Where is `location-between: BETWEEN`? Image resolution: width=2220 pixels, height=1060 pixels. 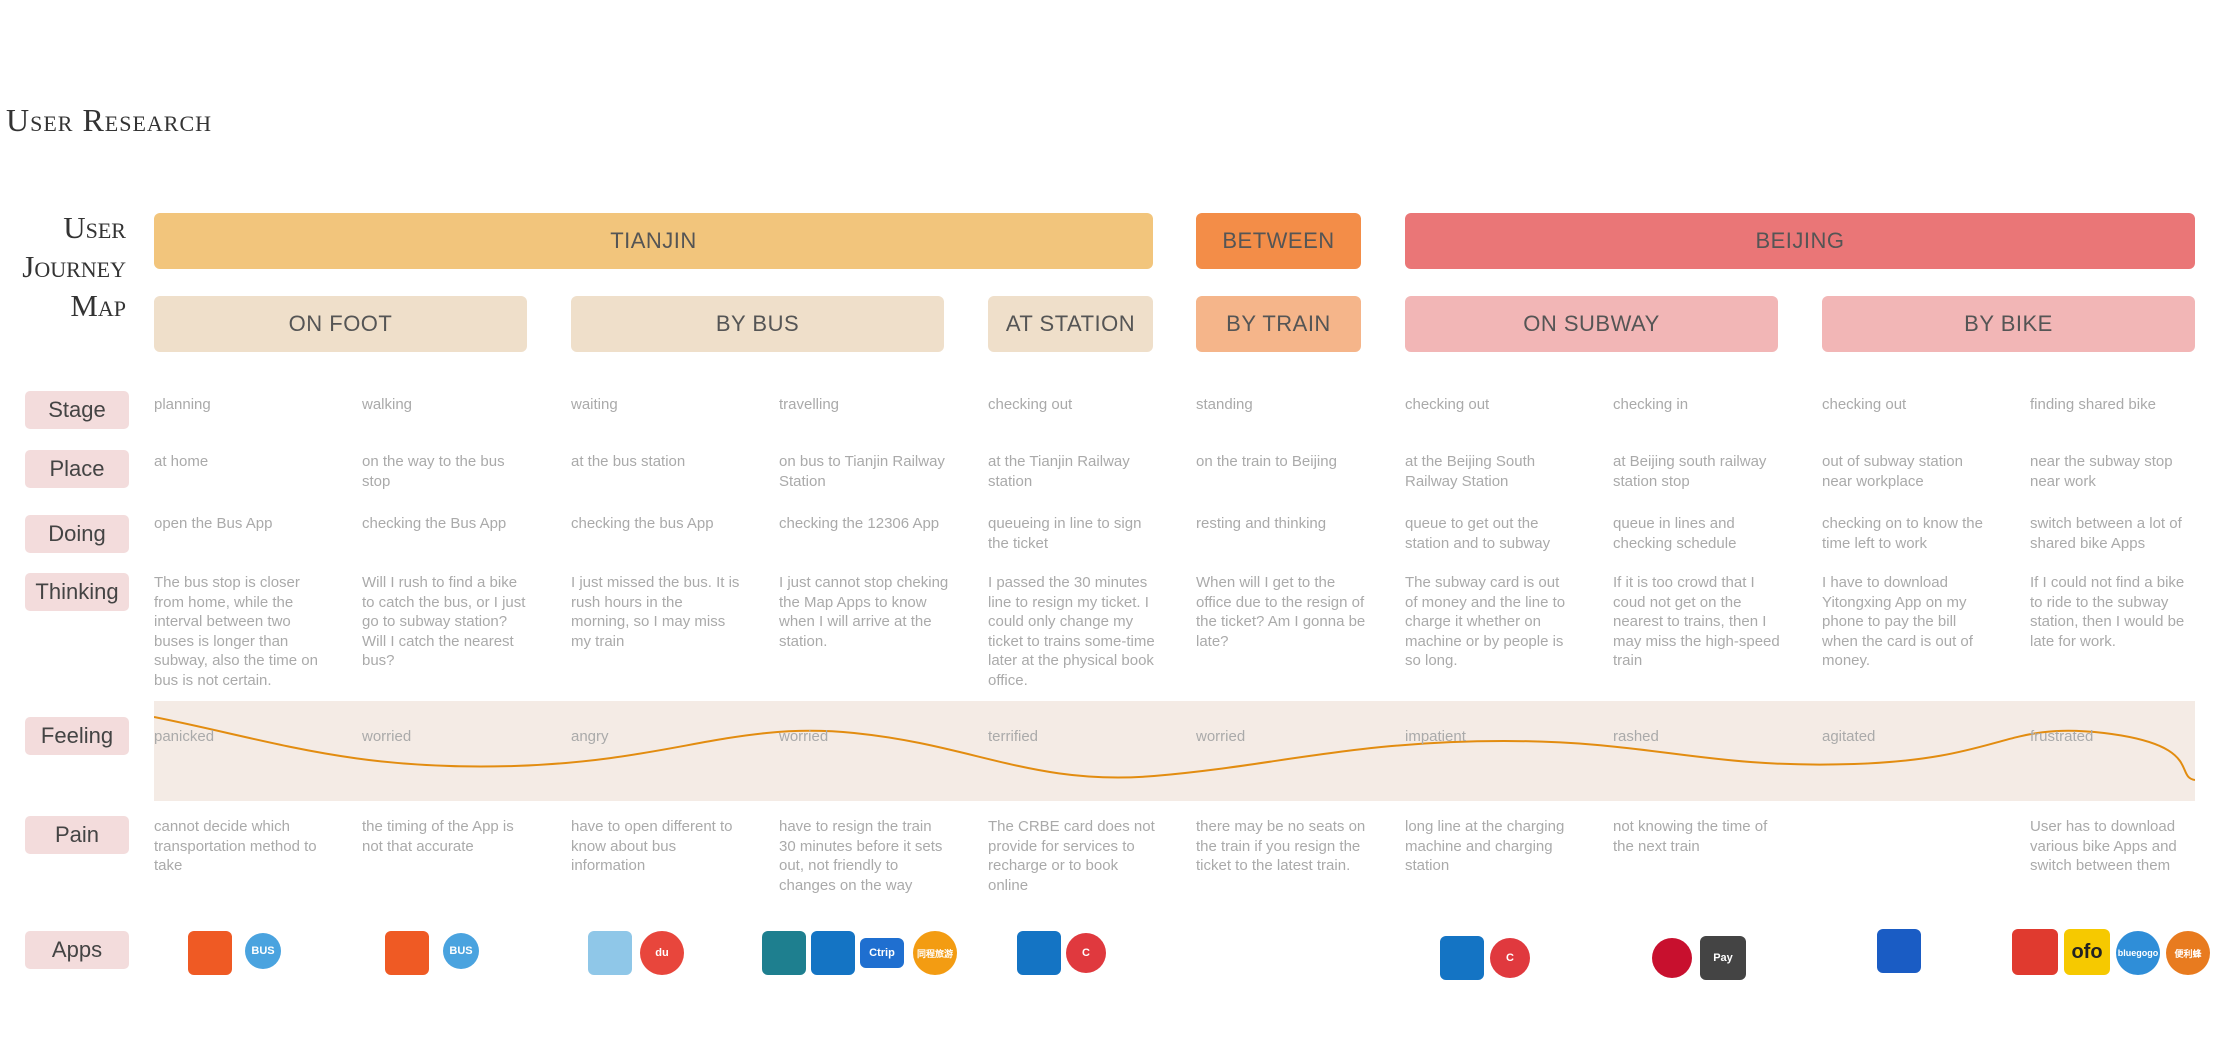
location-between: BETWEEN is located at coordinates (1278, 241).